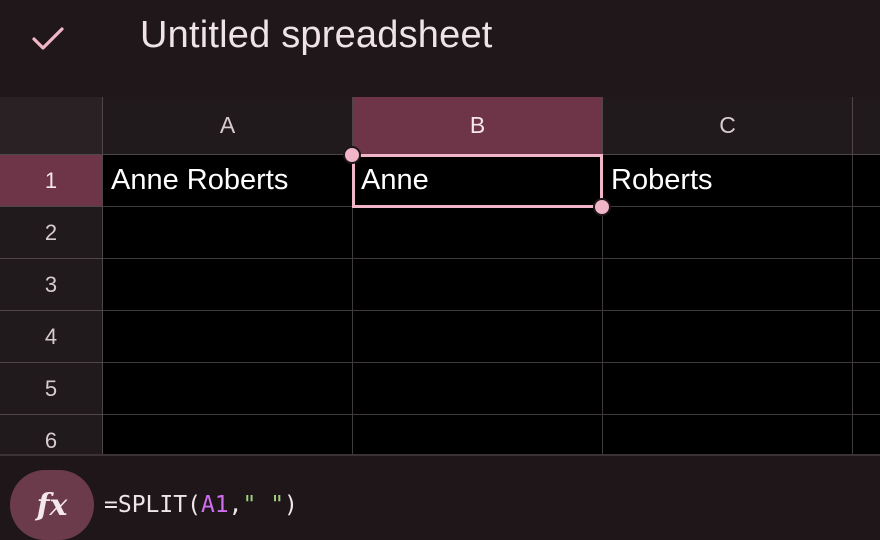  What do you see at coordinates (728, 389) in the screenshot?
I see `cell-c5` at bounding box center [728, 389].